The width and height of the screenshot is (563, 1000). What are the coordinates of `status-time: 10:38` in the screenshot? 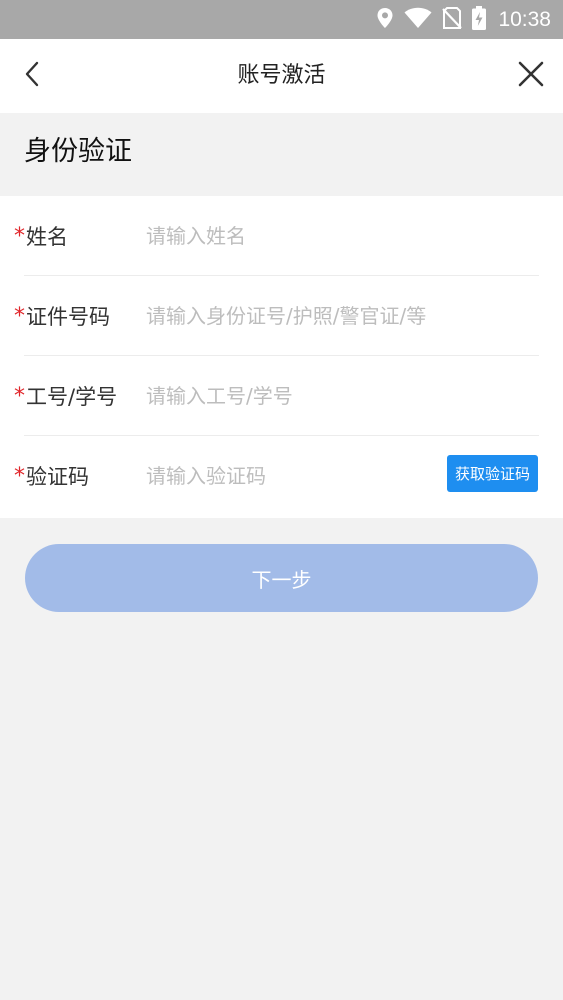 It's located at (524, 19).